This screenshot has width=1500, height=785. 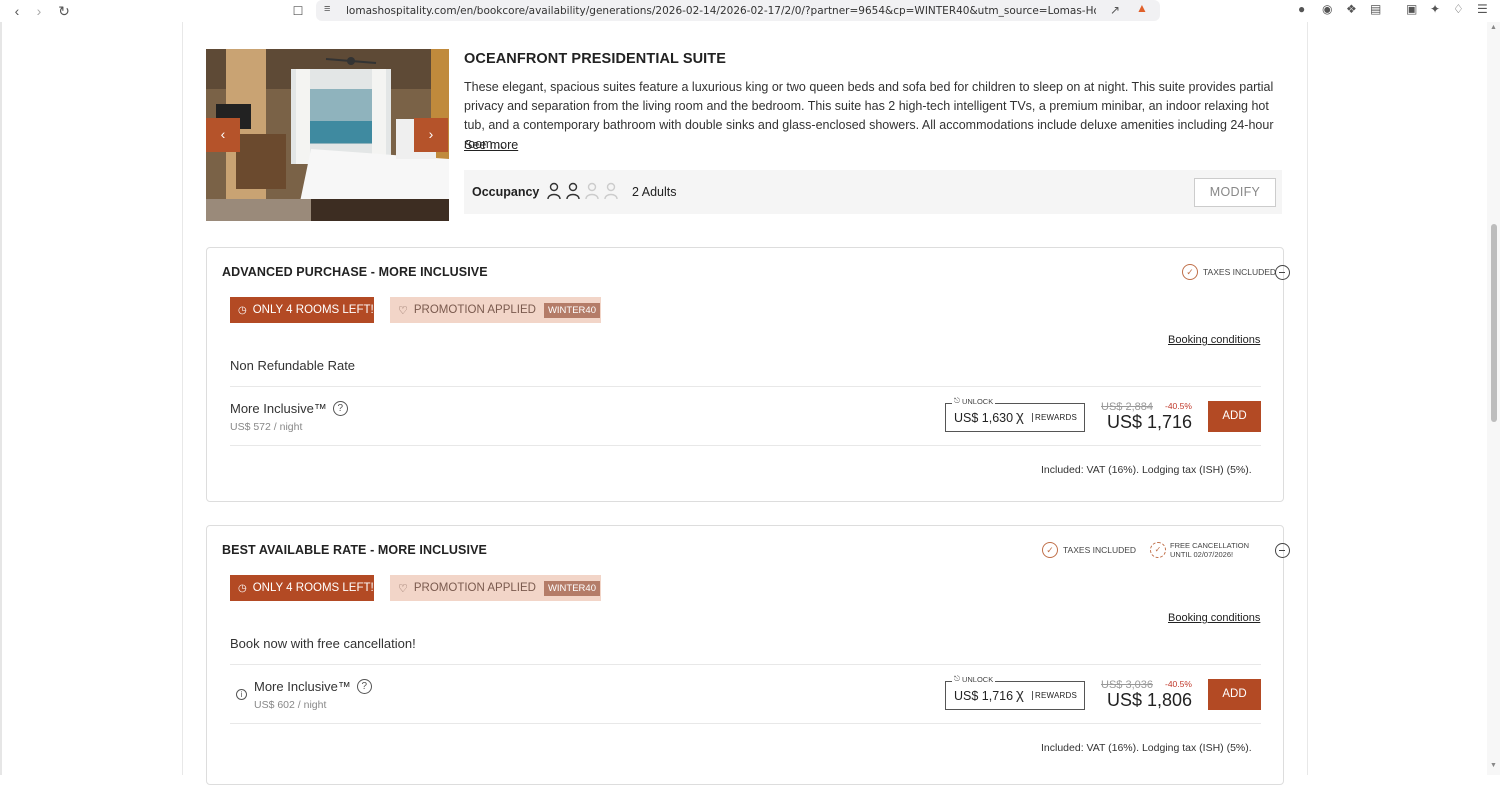 I want to click on vpn-icon: ♢, so click(x=1458, y=9).